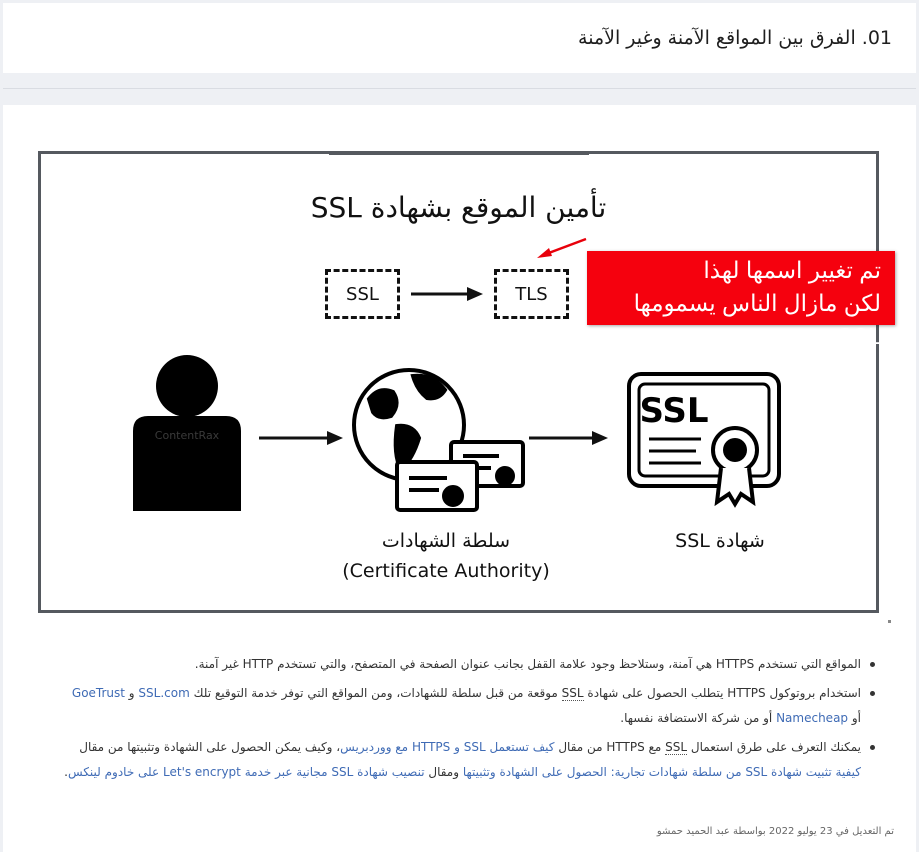  Describe the element at coordinates (438, 440) in the screenshot. I see `globe-with-certificates-icon` at that location.